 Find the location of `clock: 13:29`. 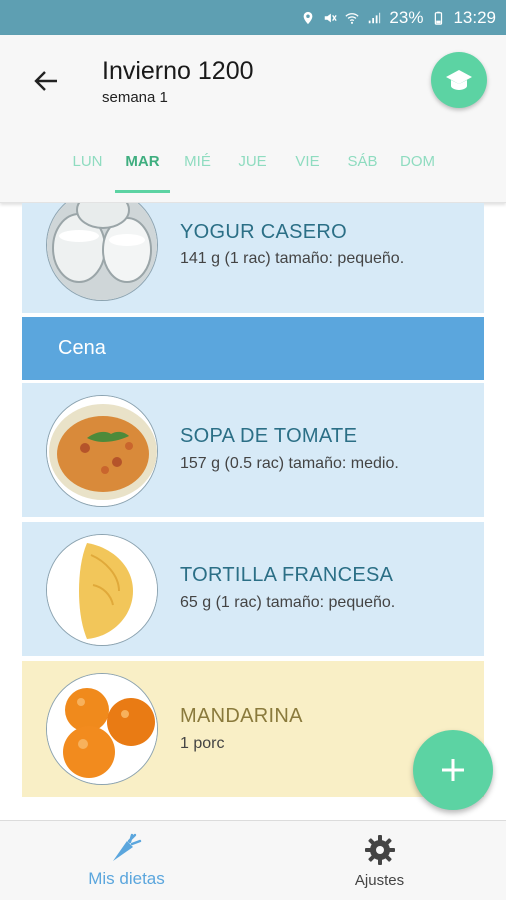

clock: 13:29 is located at coordinates (474, 17).